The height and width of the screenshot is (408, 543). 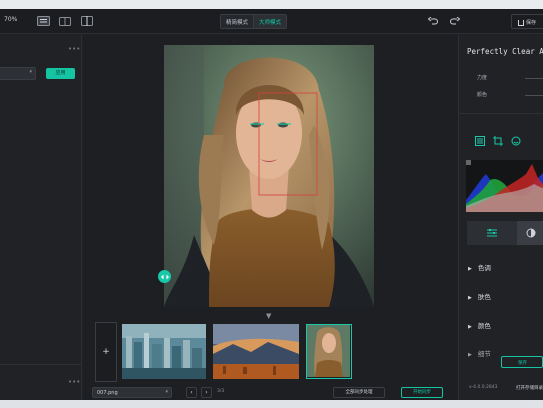 I want to click on add-image-button: +, so click(x=106, y=352).